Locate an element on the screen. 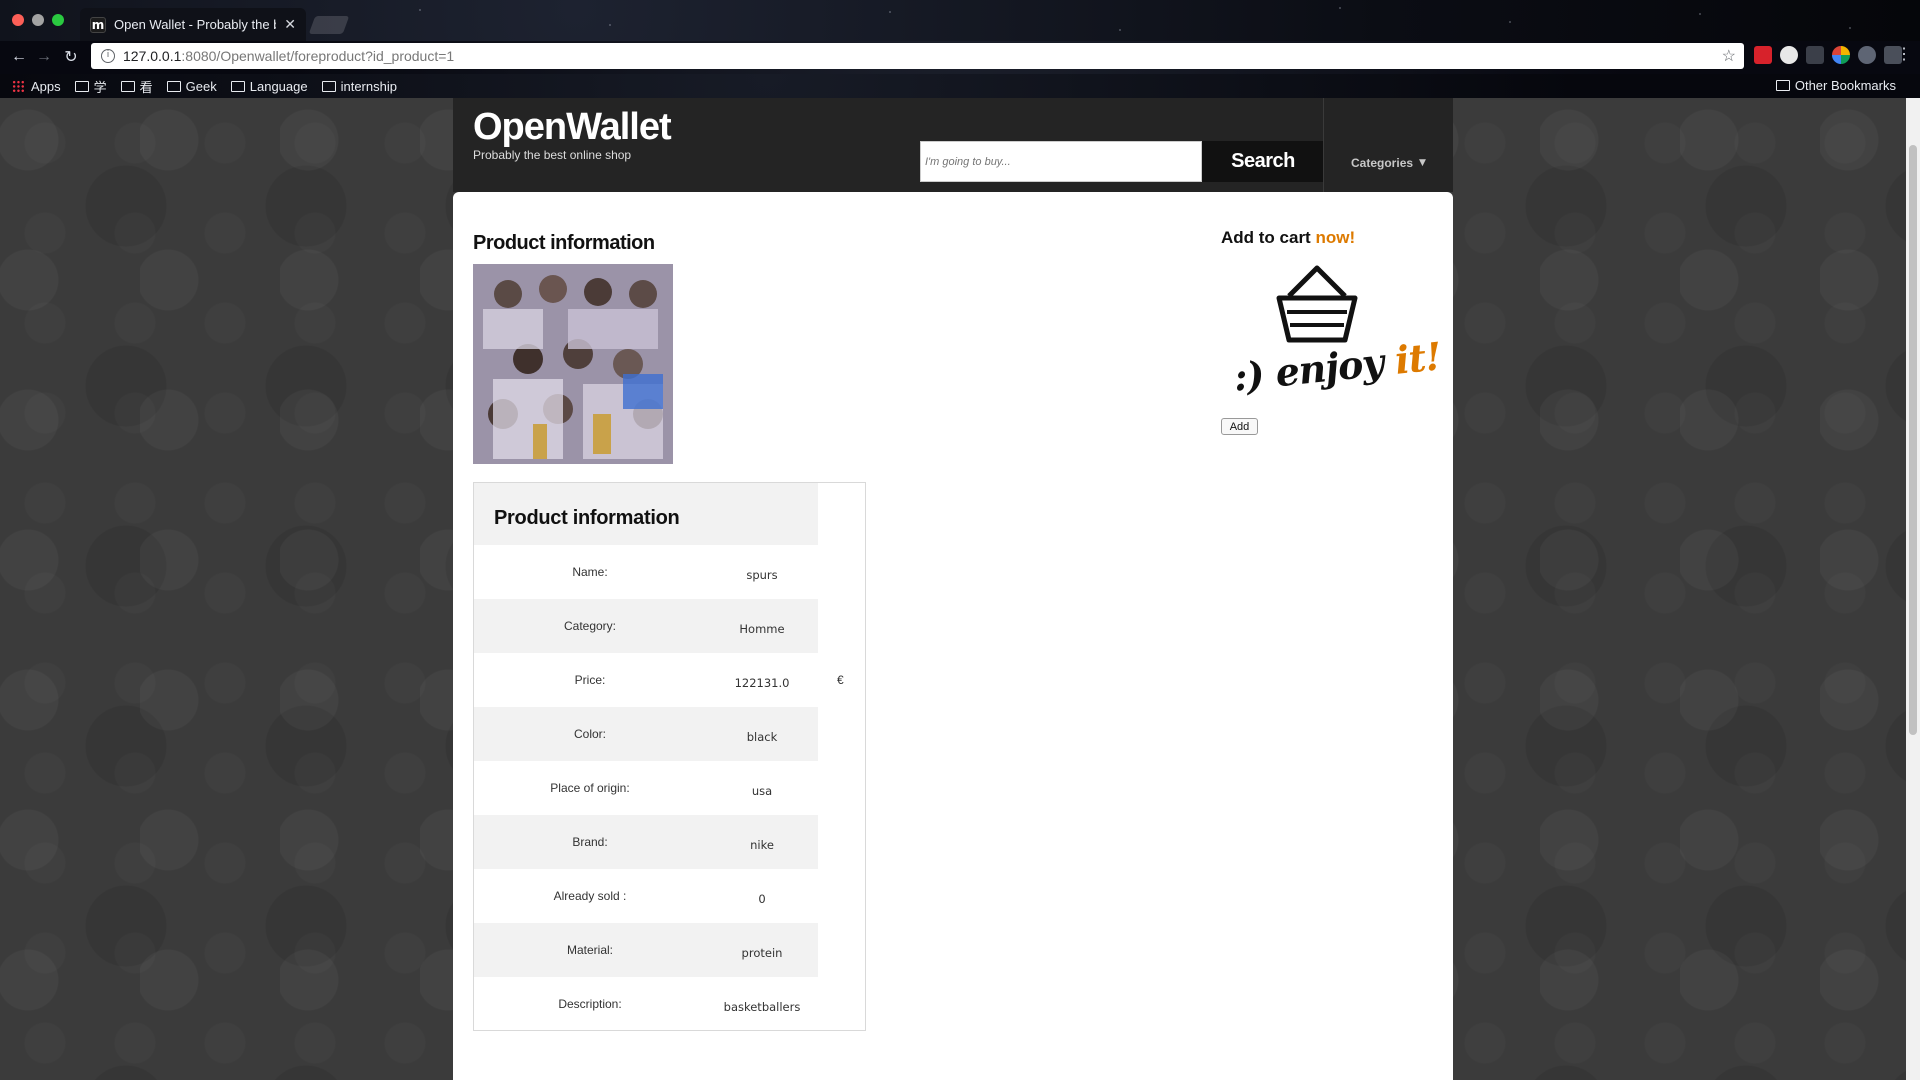 The image size is (1920, 1080). maximize-window-button is located at coordinates (58, 20).